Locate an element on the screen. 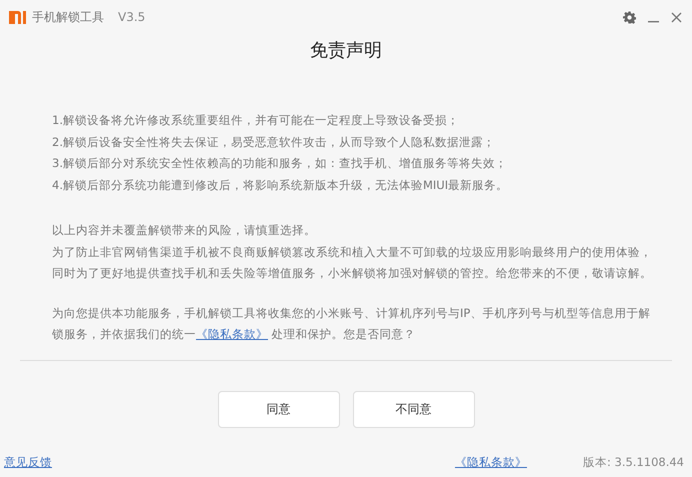  version-label: 版本: 3.5.1108.44 is located at coordinates (633, 462).